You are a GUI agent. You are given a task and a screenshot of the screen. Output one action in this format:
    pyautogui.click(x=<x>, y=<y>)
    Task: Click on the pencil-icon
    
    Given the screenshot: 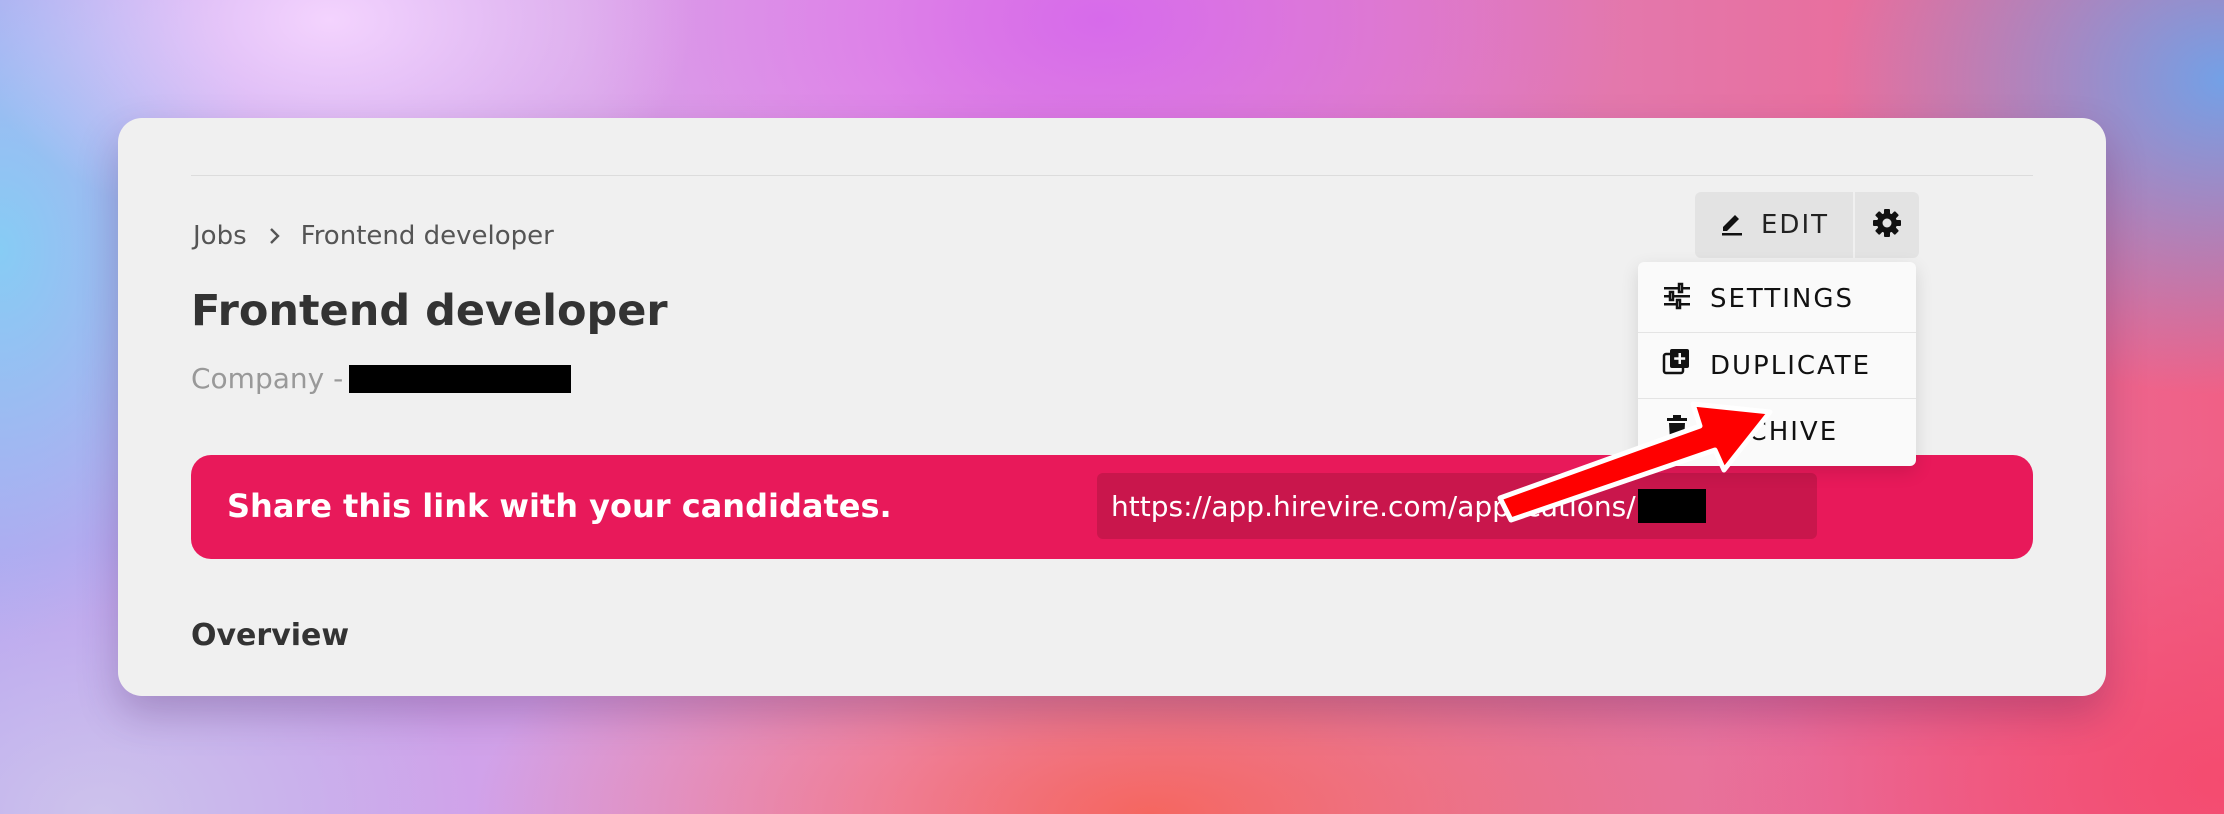 What is the action you would take?
    pyautogui.click(x=1732, y=225)
    